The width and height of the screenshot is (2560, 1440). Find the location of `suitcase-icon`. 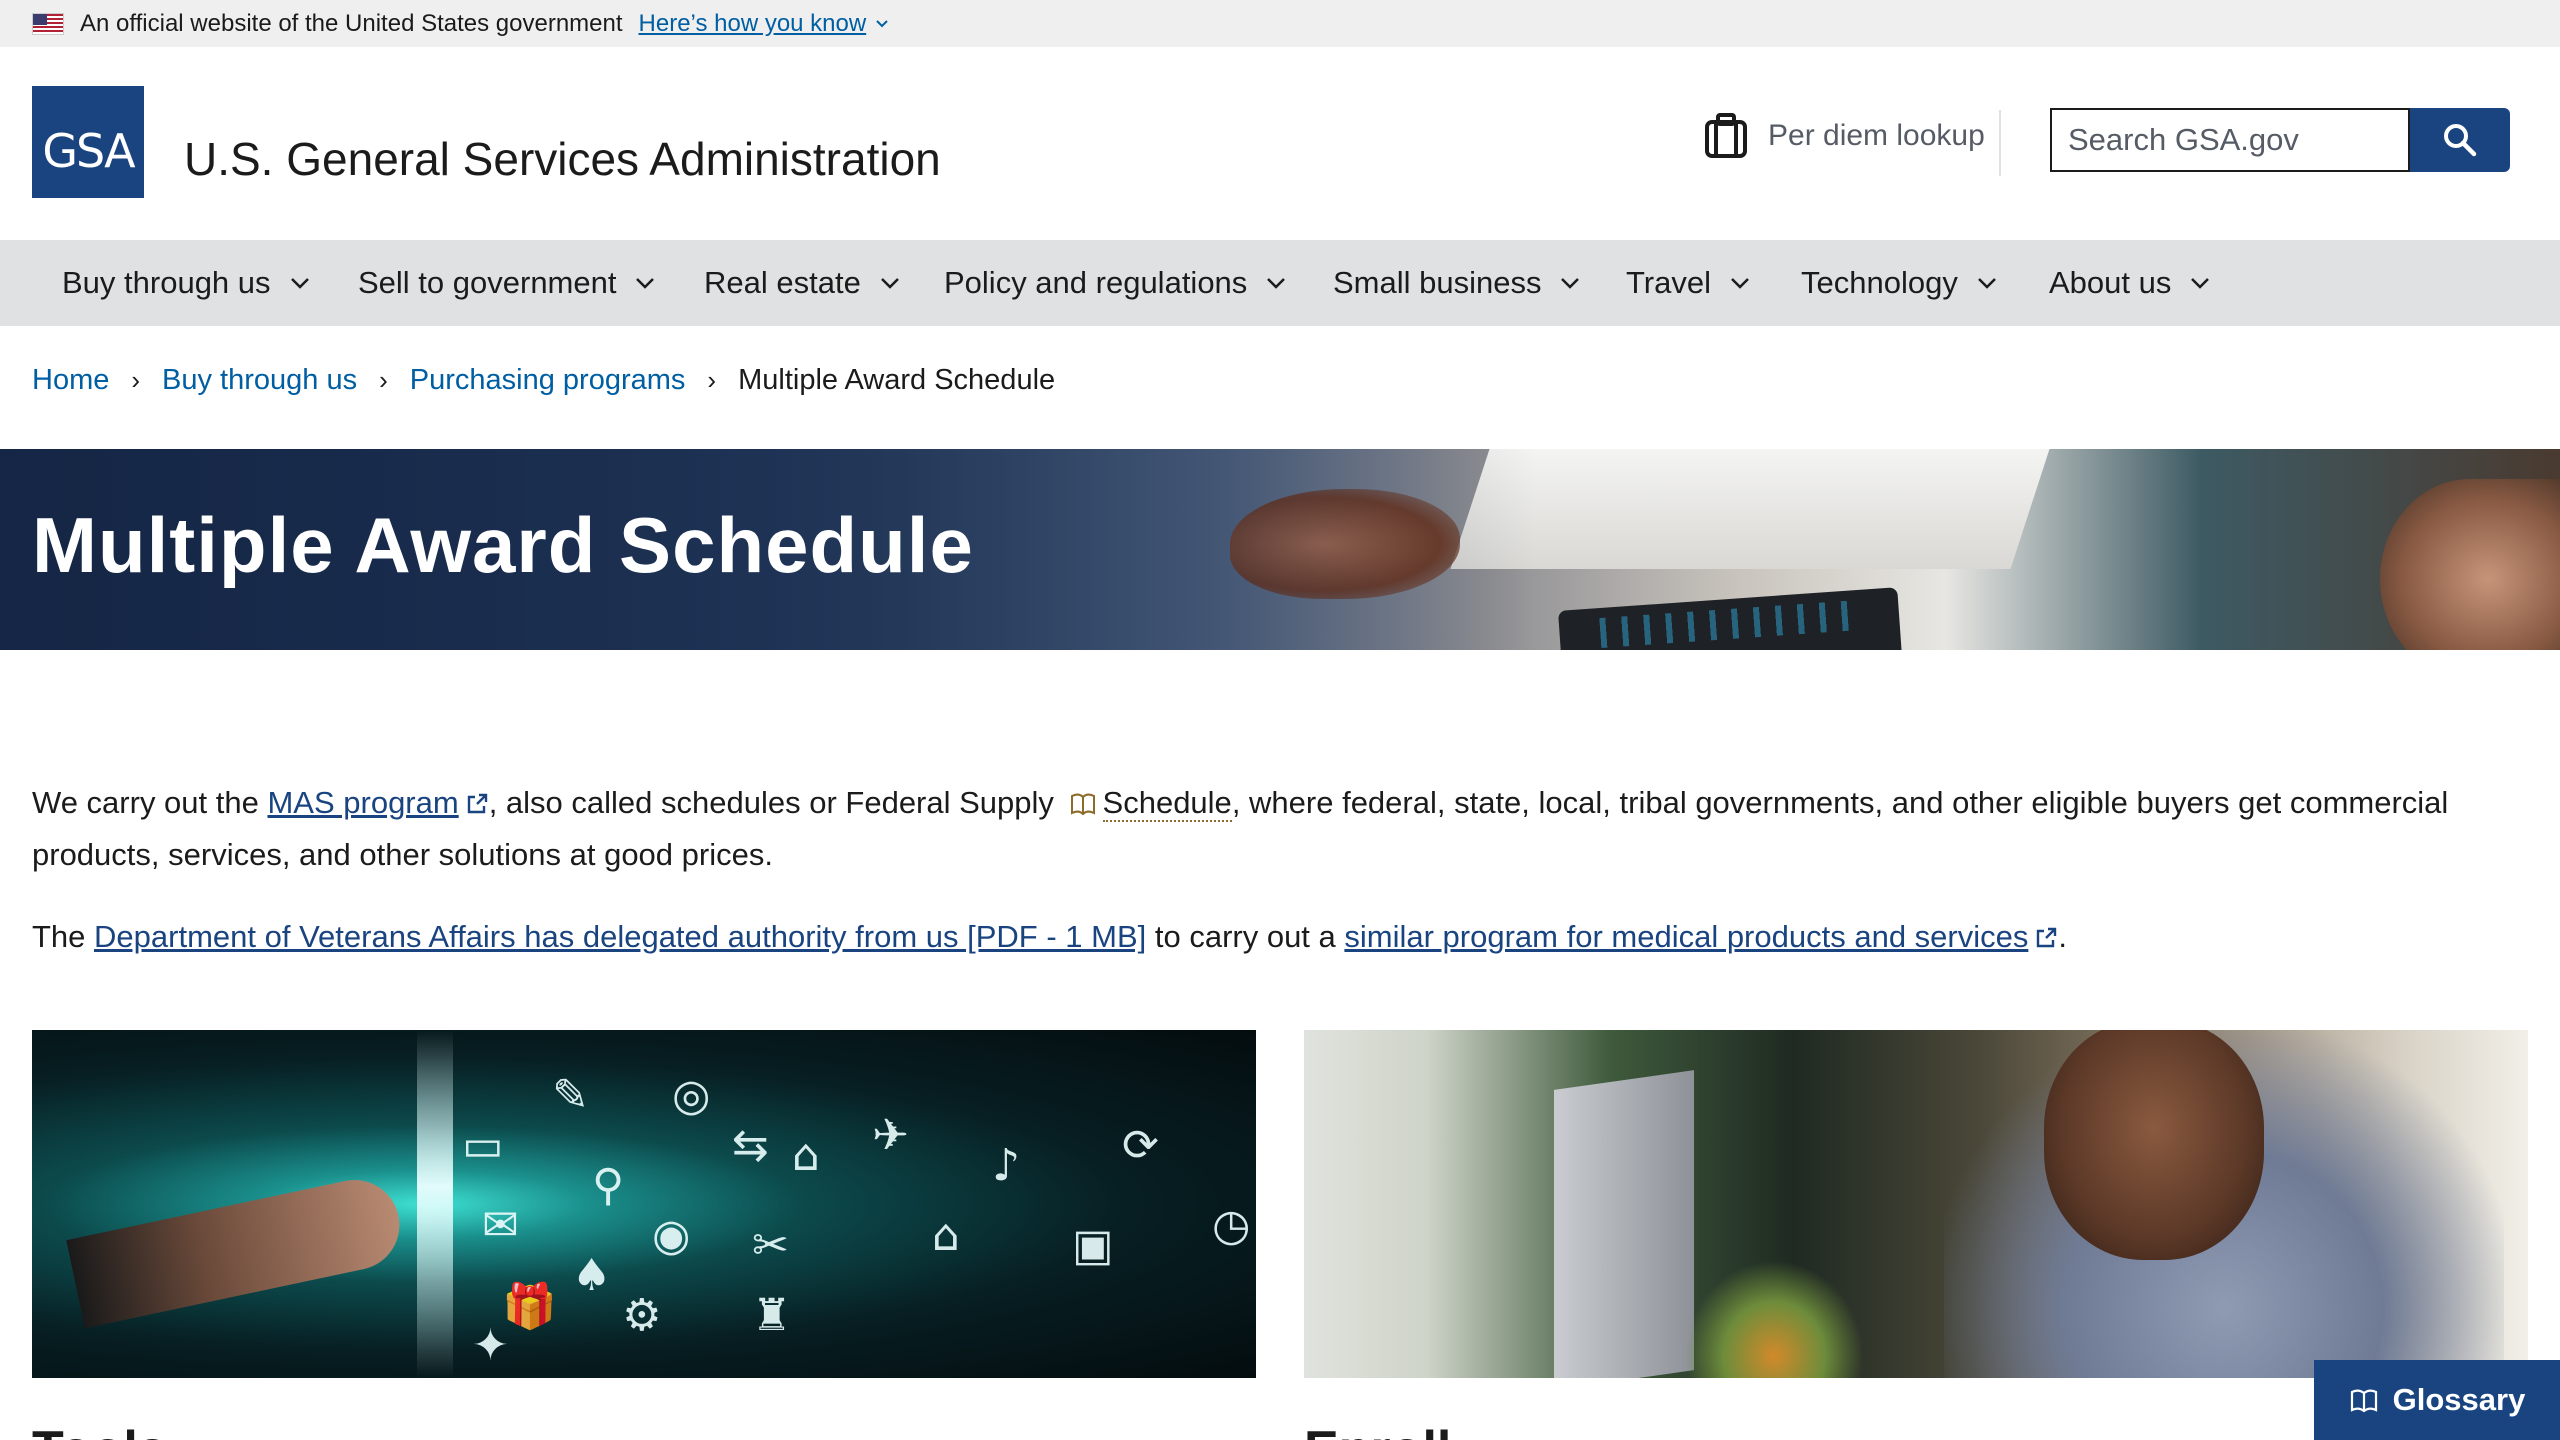

suitcase-icon is located at coordinates (1726, 135).